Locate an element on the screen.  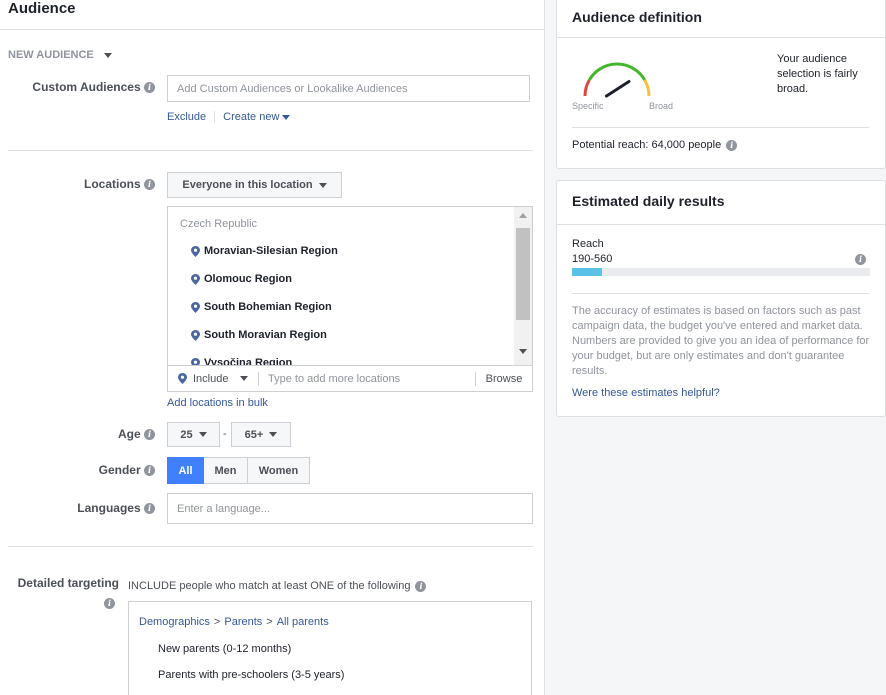
gauge-specific-label: Specific is located at coordinates (588, 106).